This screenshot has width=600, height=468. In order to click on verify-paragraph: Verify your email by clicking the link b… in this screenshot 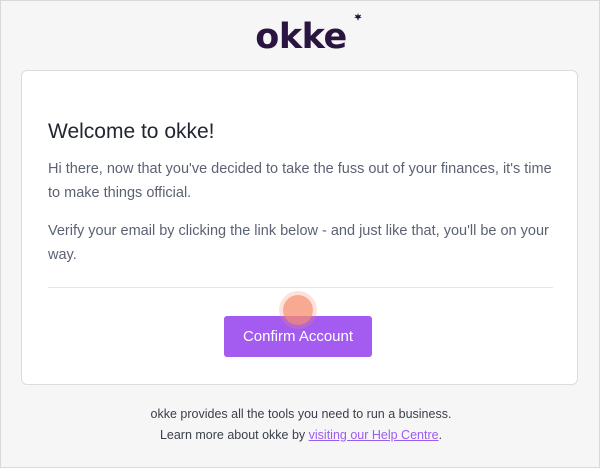, I will do `click(298, 243)`.